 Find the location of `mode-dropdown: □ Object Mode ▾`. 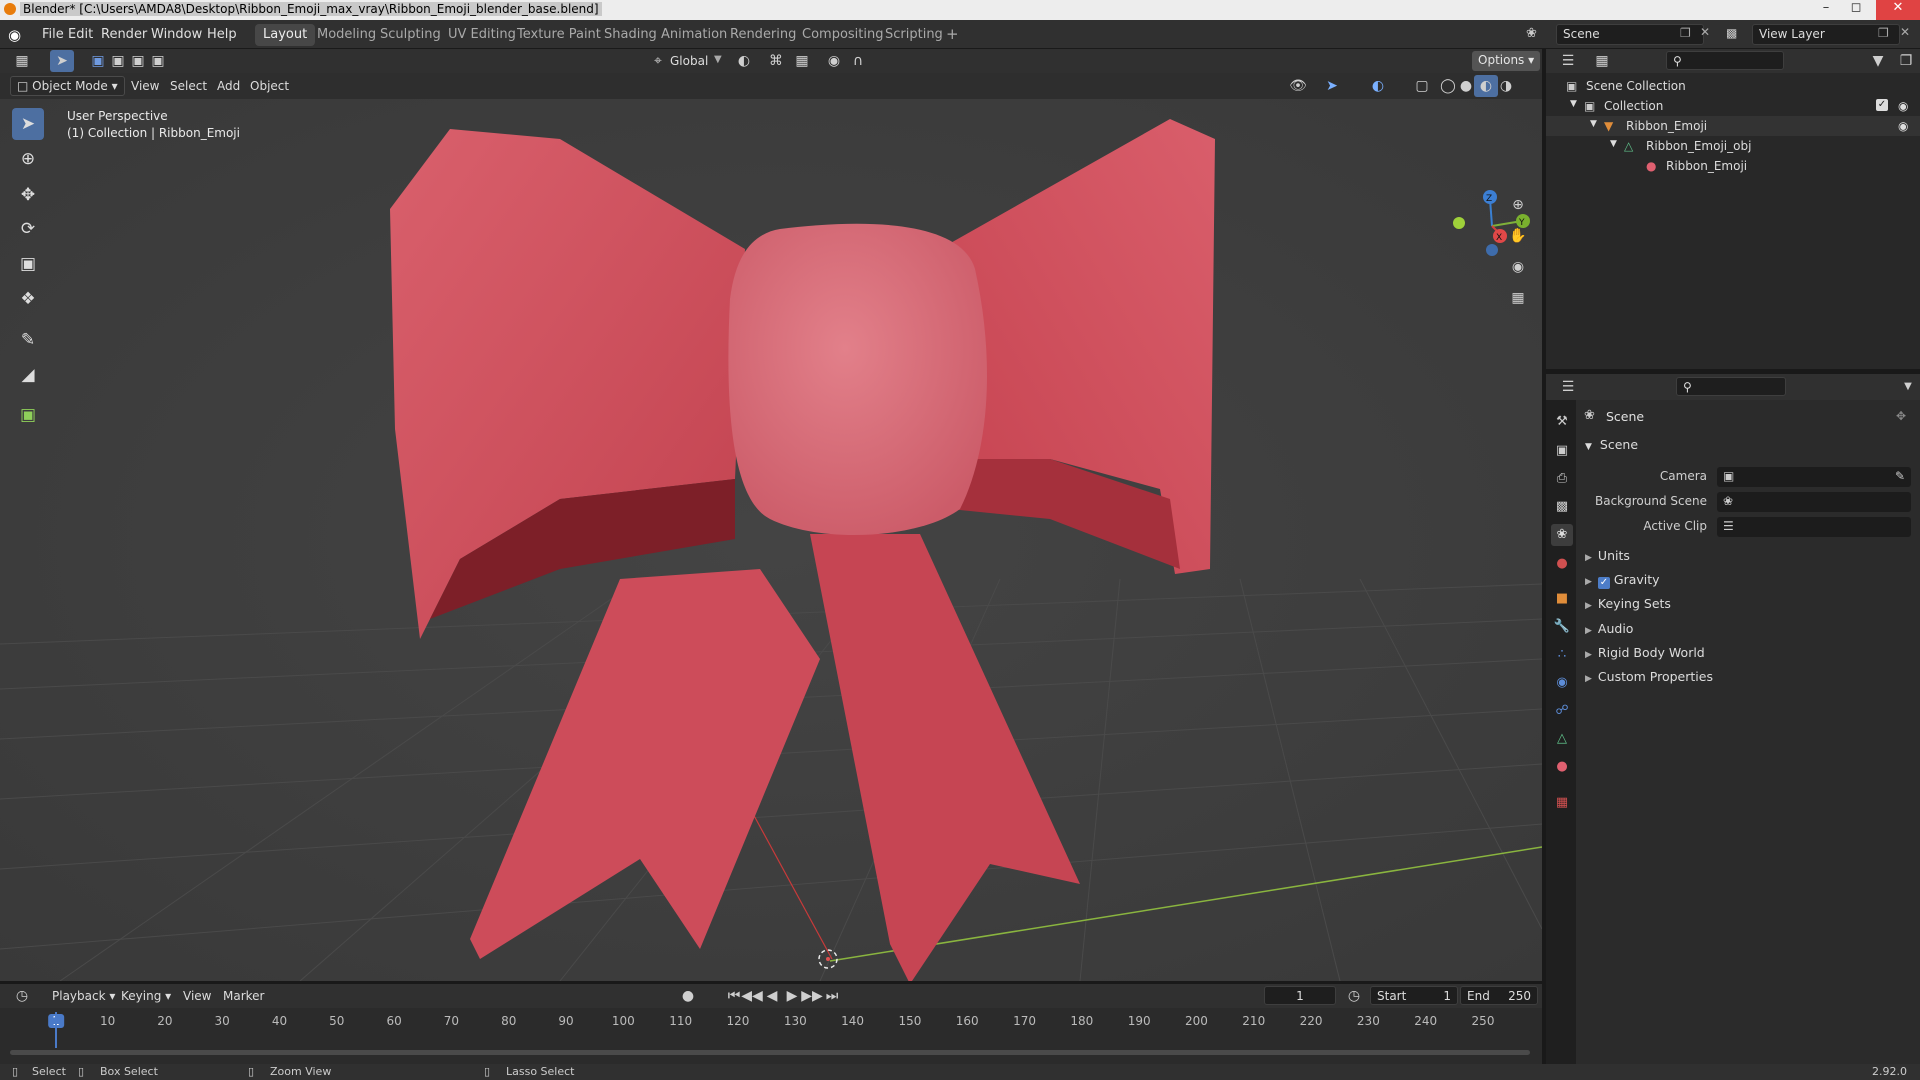

mode-dropdown: □ Object Mode ▾ is located at coordinates (67, 86).